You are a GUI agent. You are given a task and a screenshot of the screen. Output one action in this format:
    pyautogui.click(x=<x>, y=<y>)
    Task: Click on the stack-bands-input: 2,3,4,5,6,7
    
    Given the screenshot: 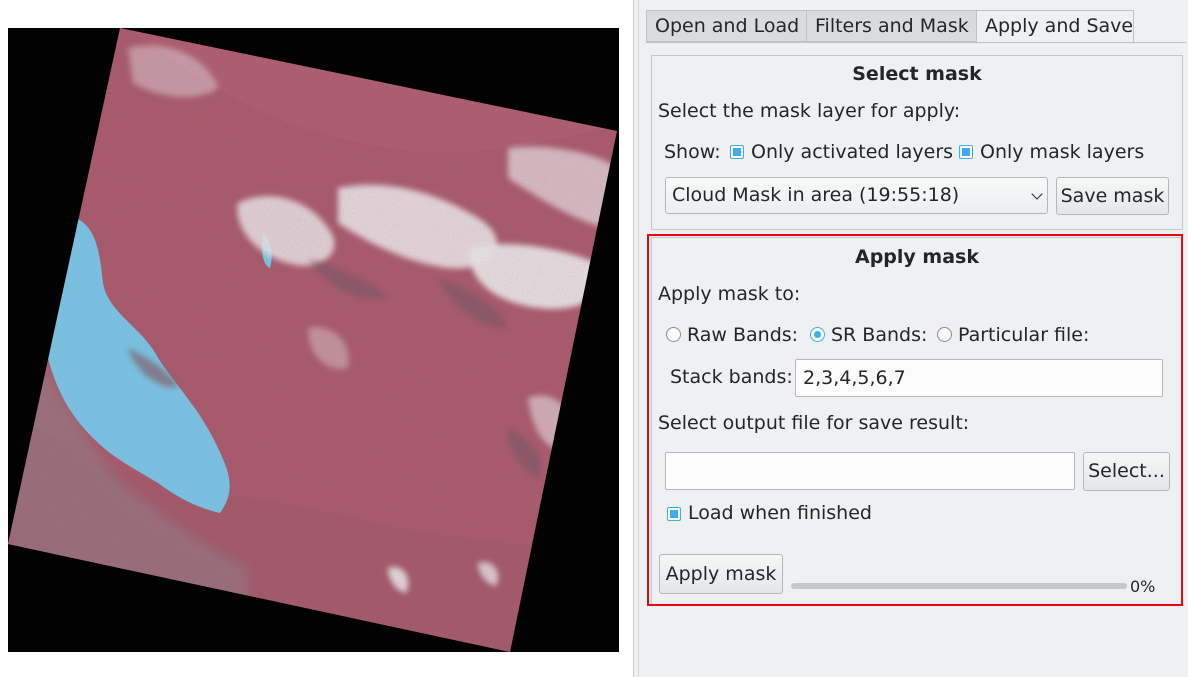 What is the action you would take?
    pyautogui.click(x=979, y=378)
    